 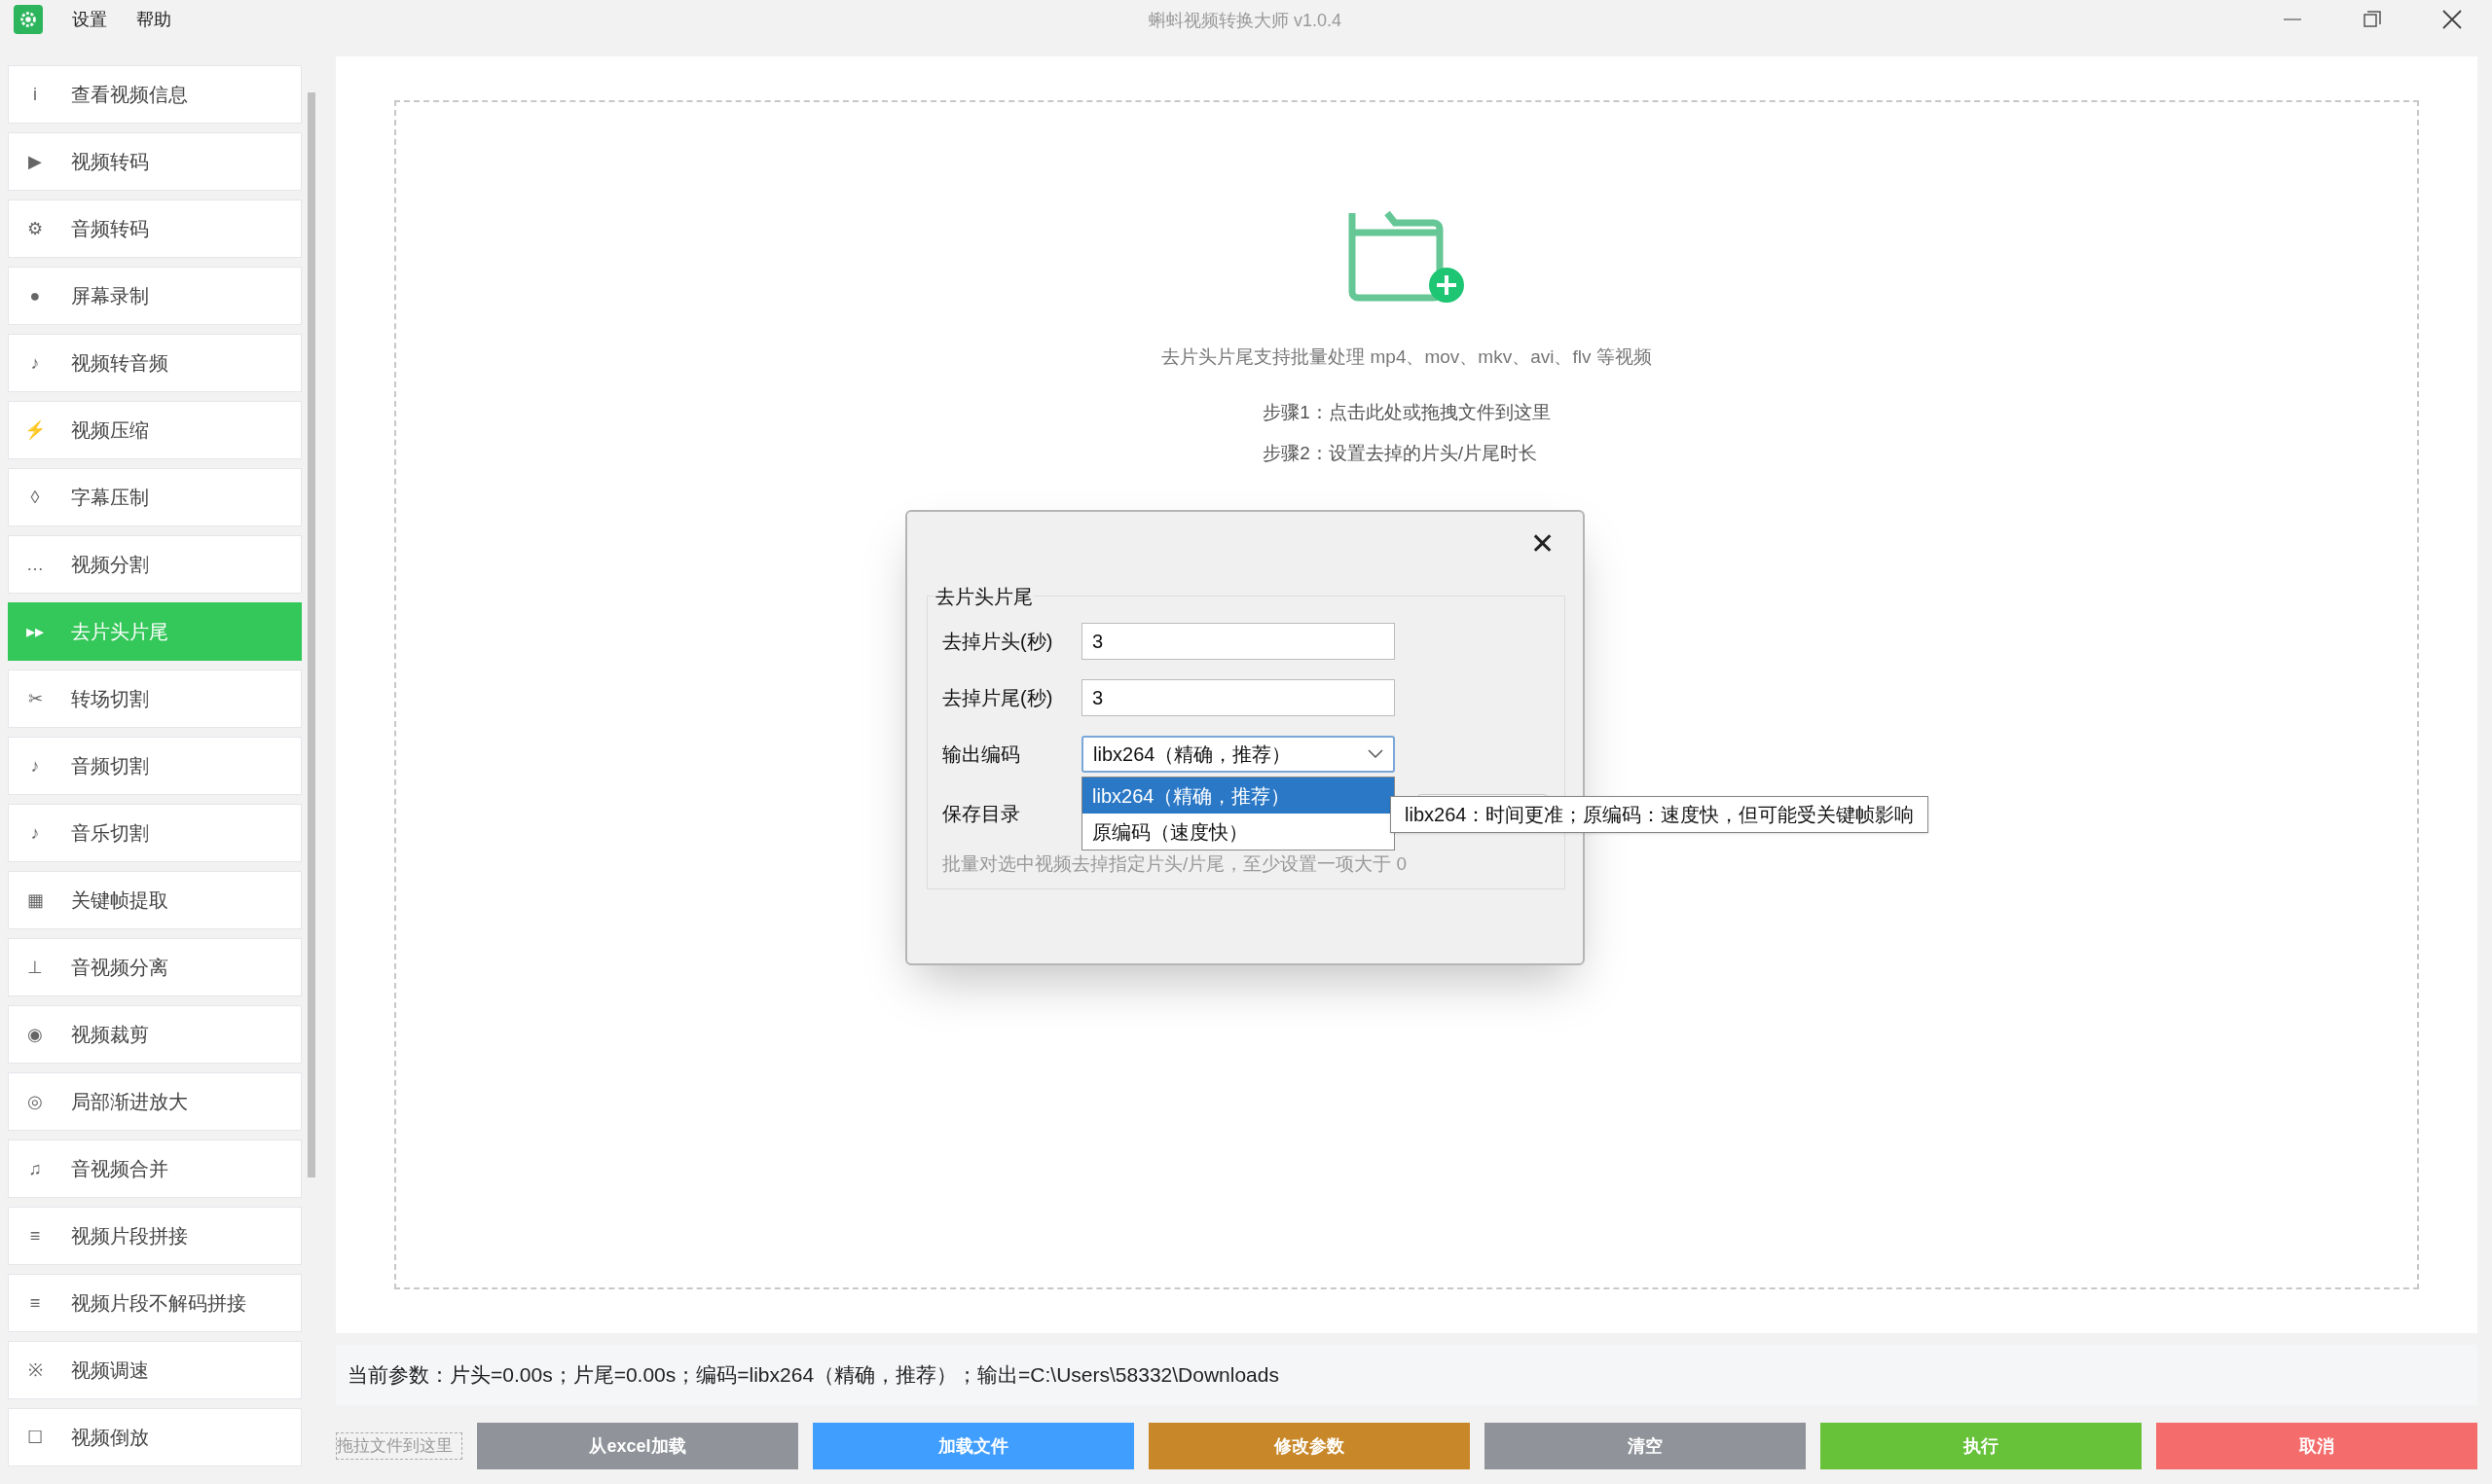 I want to click on sidebar-item: ♫ 音视频合并, so click(x=155, y=1169).